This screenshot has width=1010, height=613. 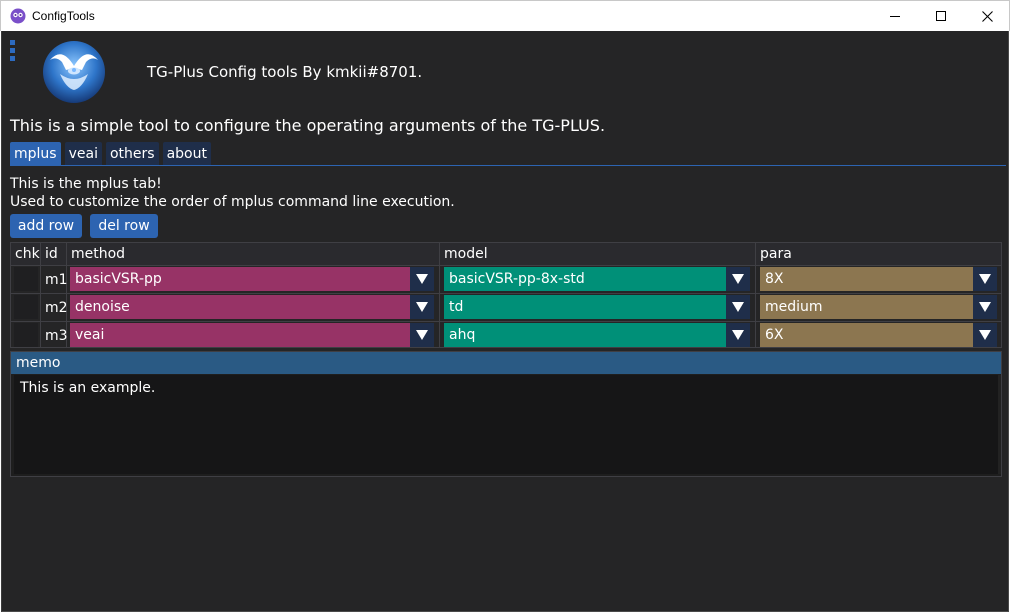 I want to click on close-icon, so click(x=987, y=16).